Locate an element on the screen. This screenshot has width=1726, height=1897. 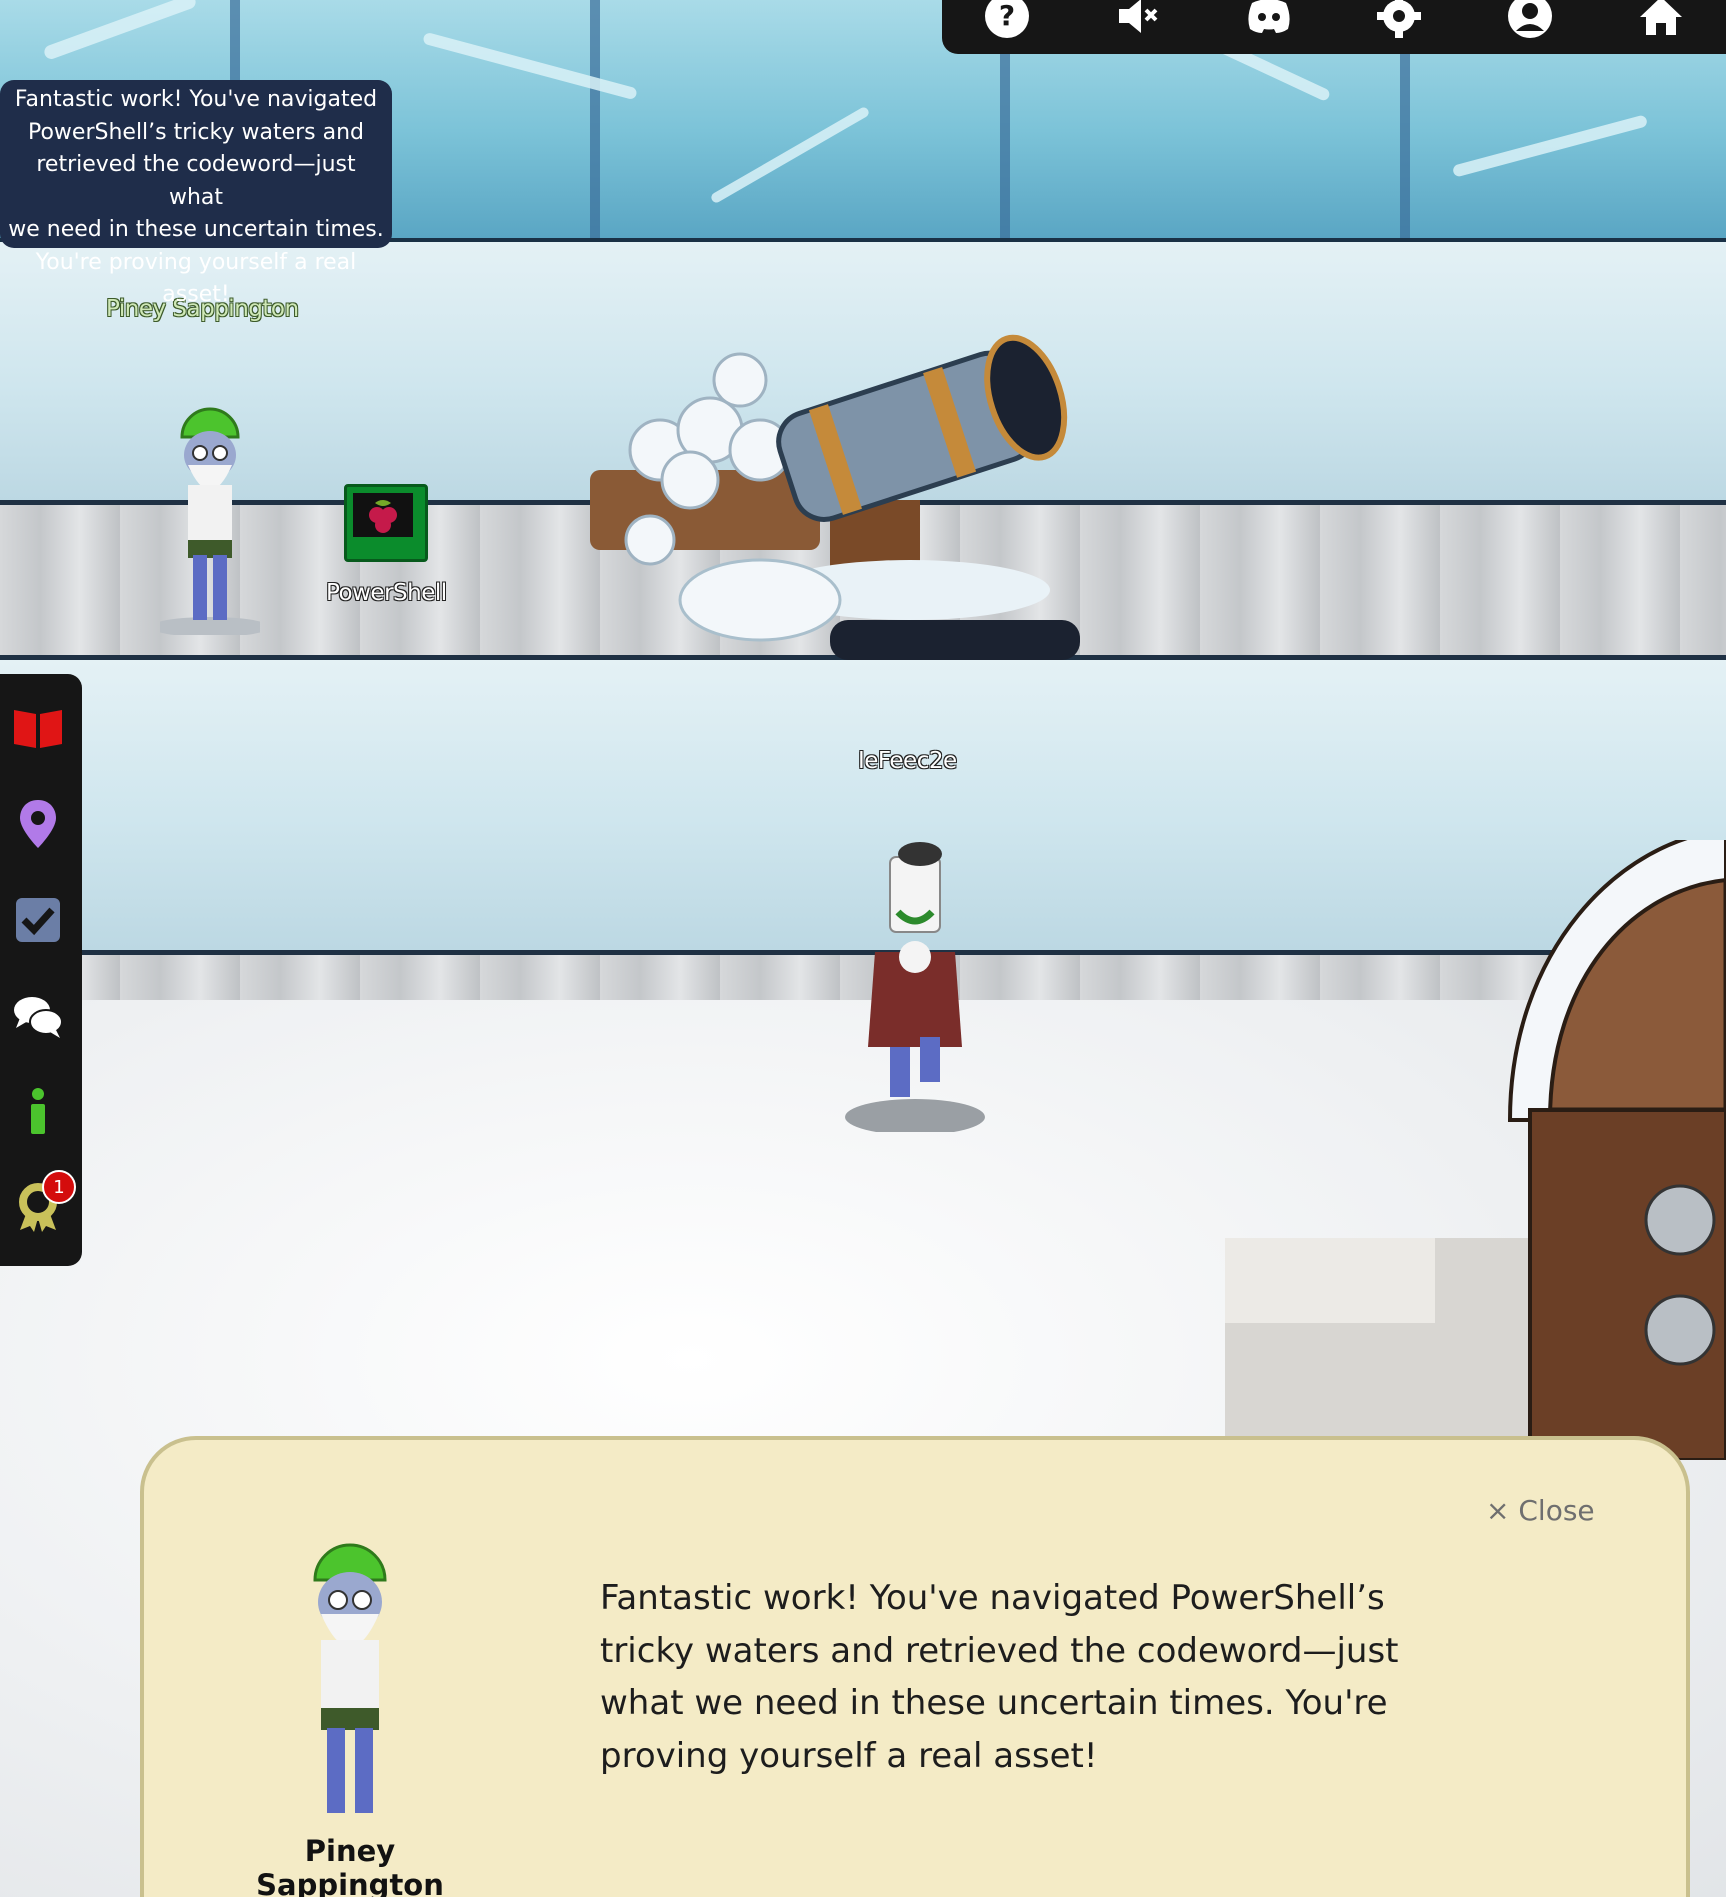
paving-stones is located at coordinates (1330, 1280).